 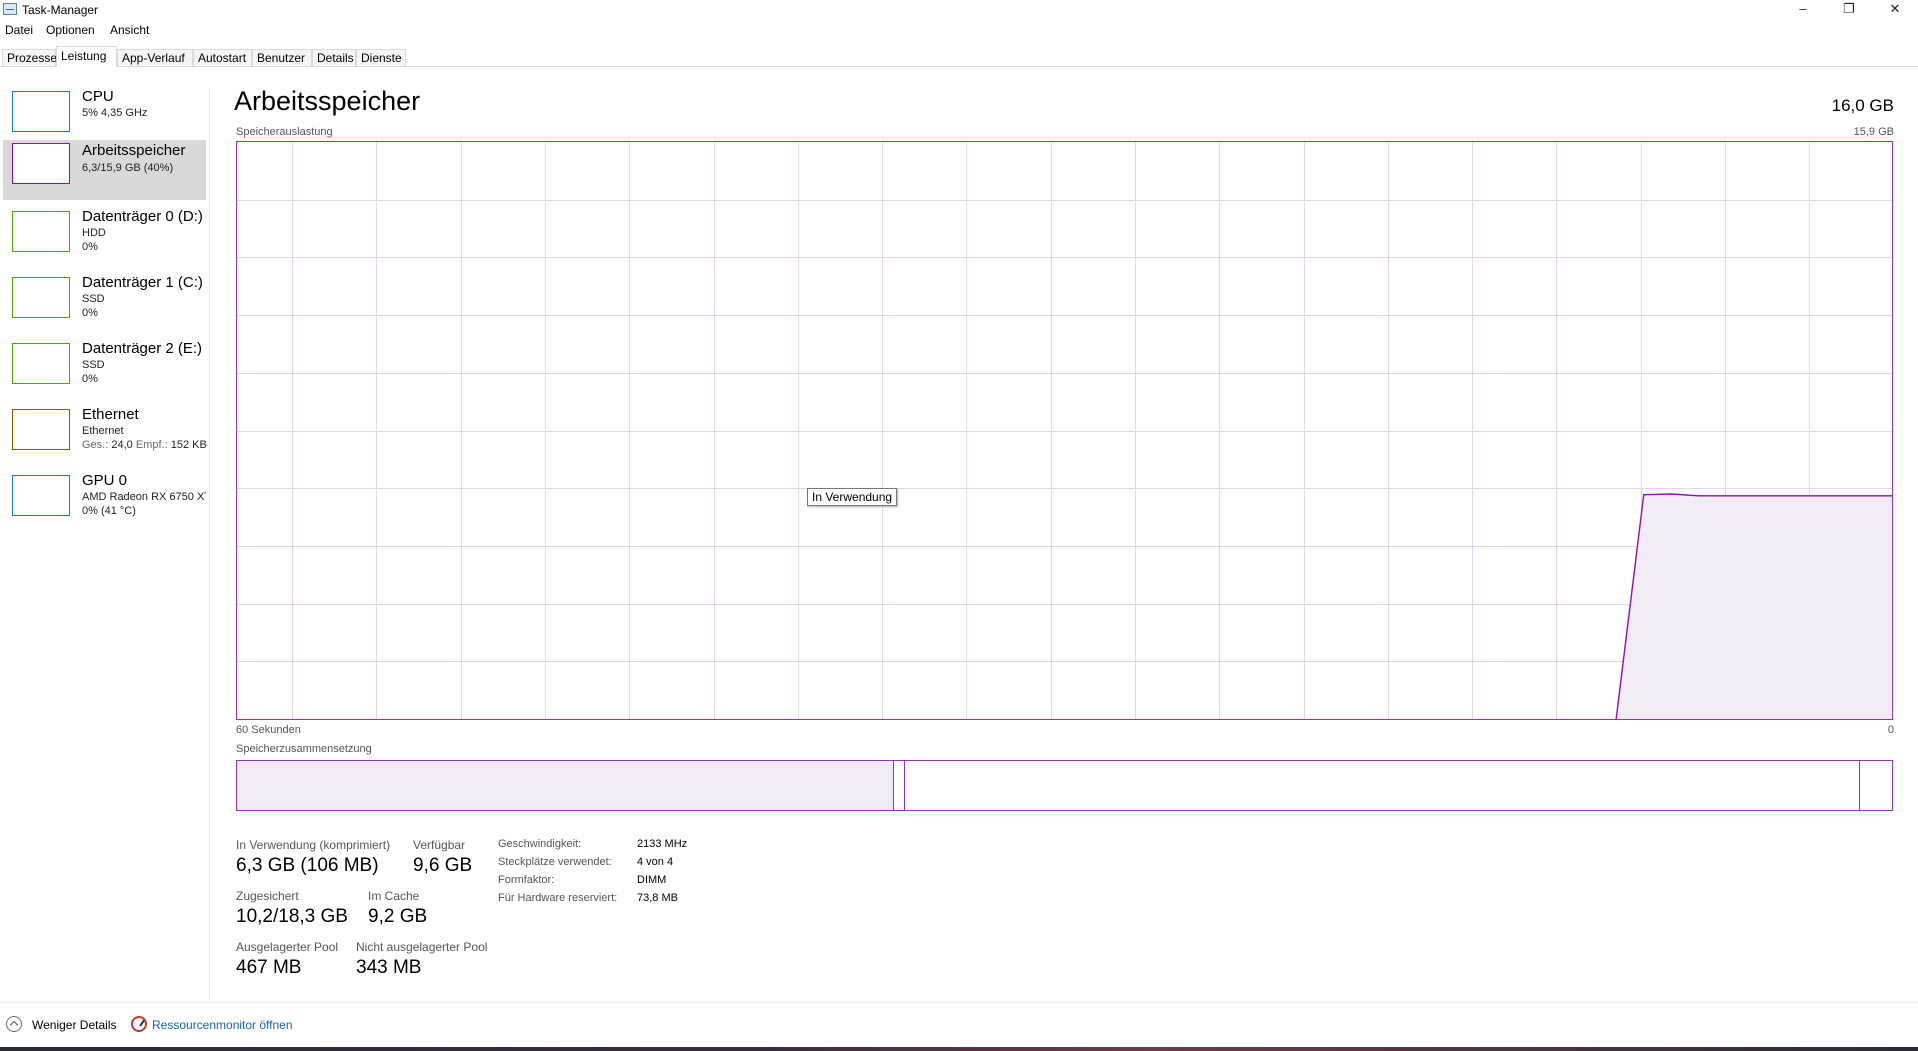 I want to click on form-factor-label: Formfaktor:, so click(x=526, y=880).